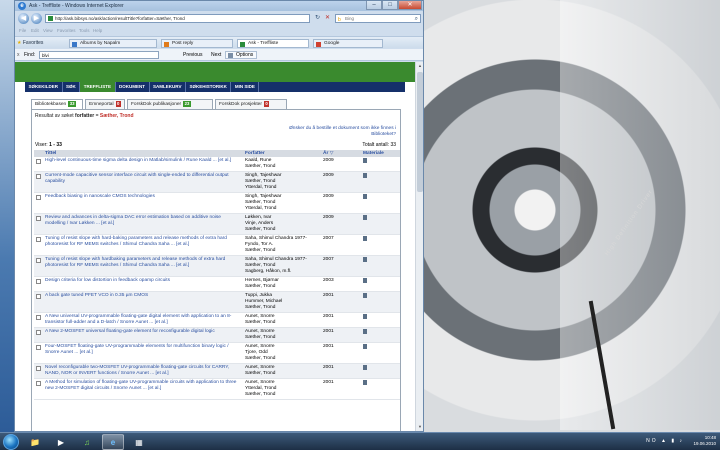  I want to click on count-badge: 0, so click(118, 104).